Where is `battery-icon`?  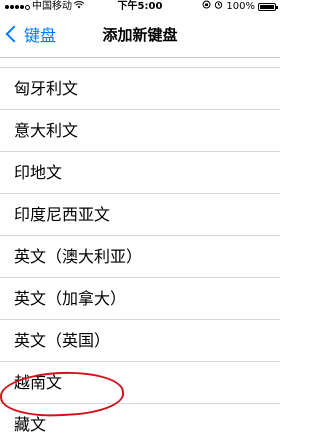
battery-icon is located at coordinates (268, 7).